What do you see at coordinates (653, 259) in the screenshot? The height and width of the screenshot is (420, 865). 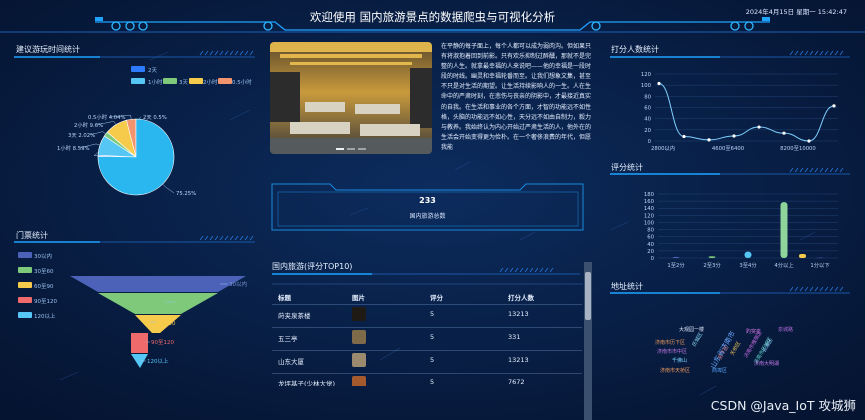 I see `y-tick-label: 0` at bounding box center [653, 259].